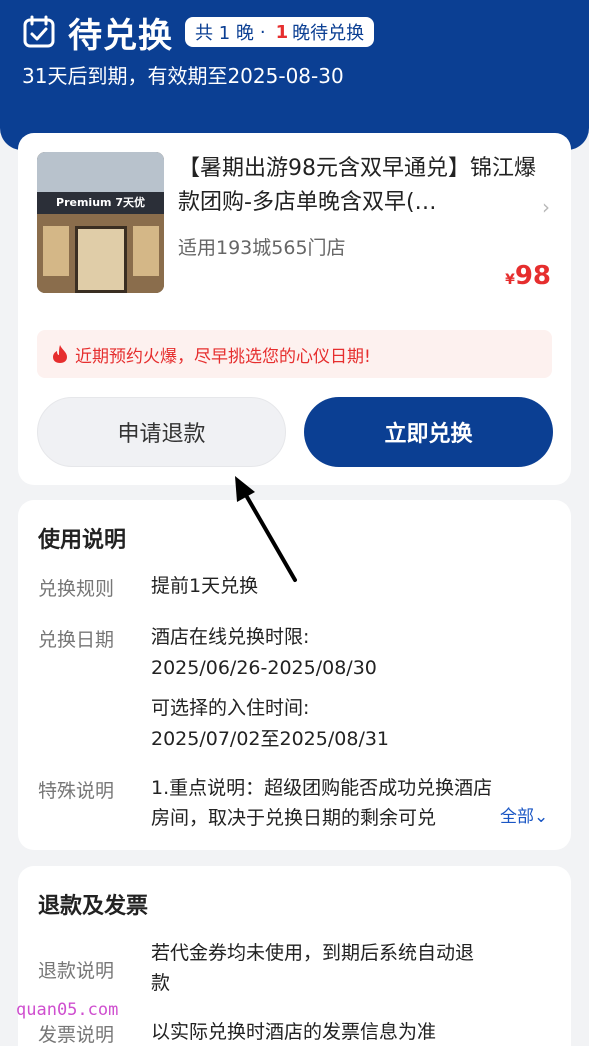 Image resolution: width=589 pixels, height=1046 pixels. What do you see at coordinates (161, 983) in the screenshot?
I see `refund-line: 款` at bounding box center [161, 983].